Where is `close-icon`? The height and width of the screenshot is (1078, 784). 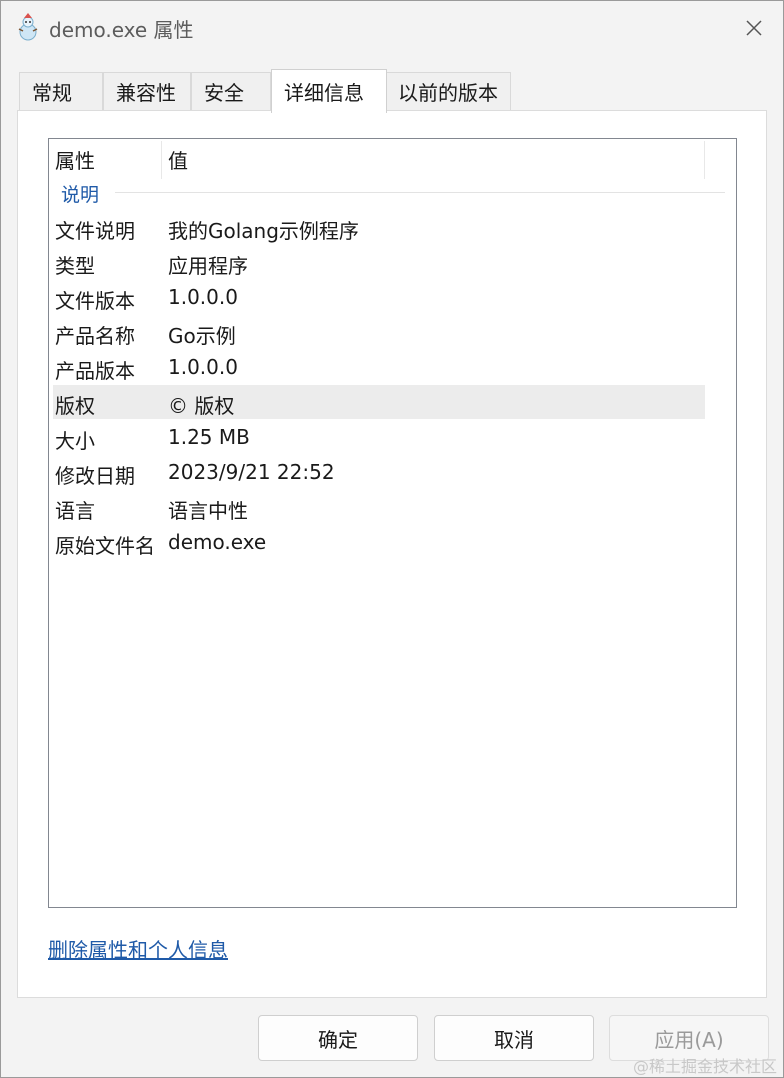
close-icon is located at coordinates (754, 28).